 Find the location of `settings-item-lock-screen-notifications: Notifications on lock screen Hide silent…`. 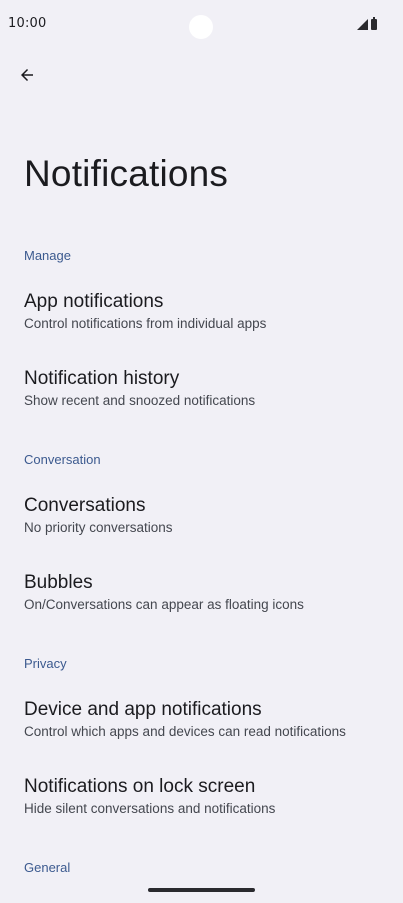

settings-item-lock-screen-notifications: Notifications on lock screen Hide silent… is located at coordinates (201, 796).